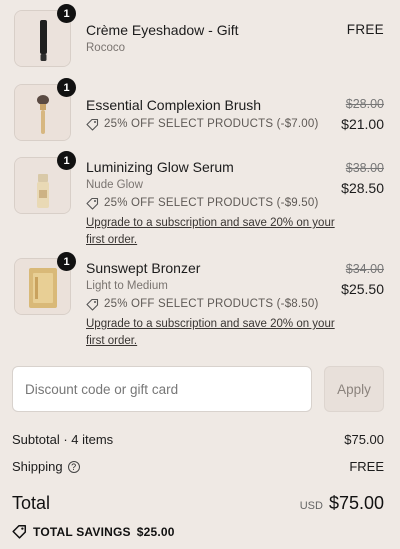  I want to click on total-row: Total USD $75.00, so click(198, 503).